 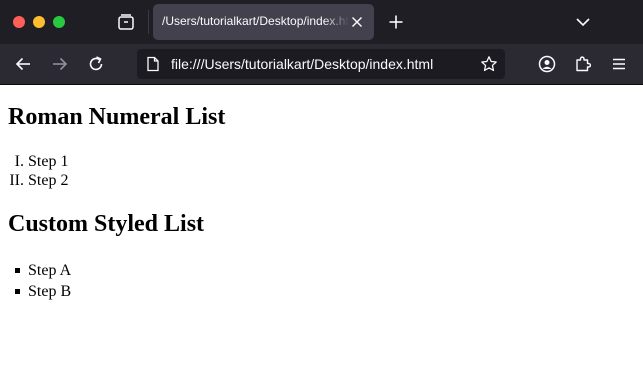 I want to click on list-item-text: Step B, so click(x=50, y=291).